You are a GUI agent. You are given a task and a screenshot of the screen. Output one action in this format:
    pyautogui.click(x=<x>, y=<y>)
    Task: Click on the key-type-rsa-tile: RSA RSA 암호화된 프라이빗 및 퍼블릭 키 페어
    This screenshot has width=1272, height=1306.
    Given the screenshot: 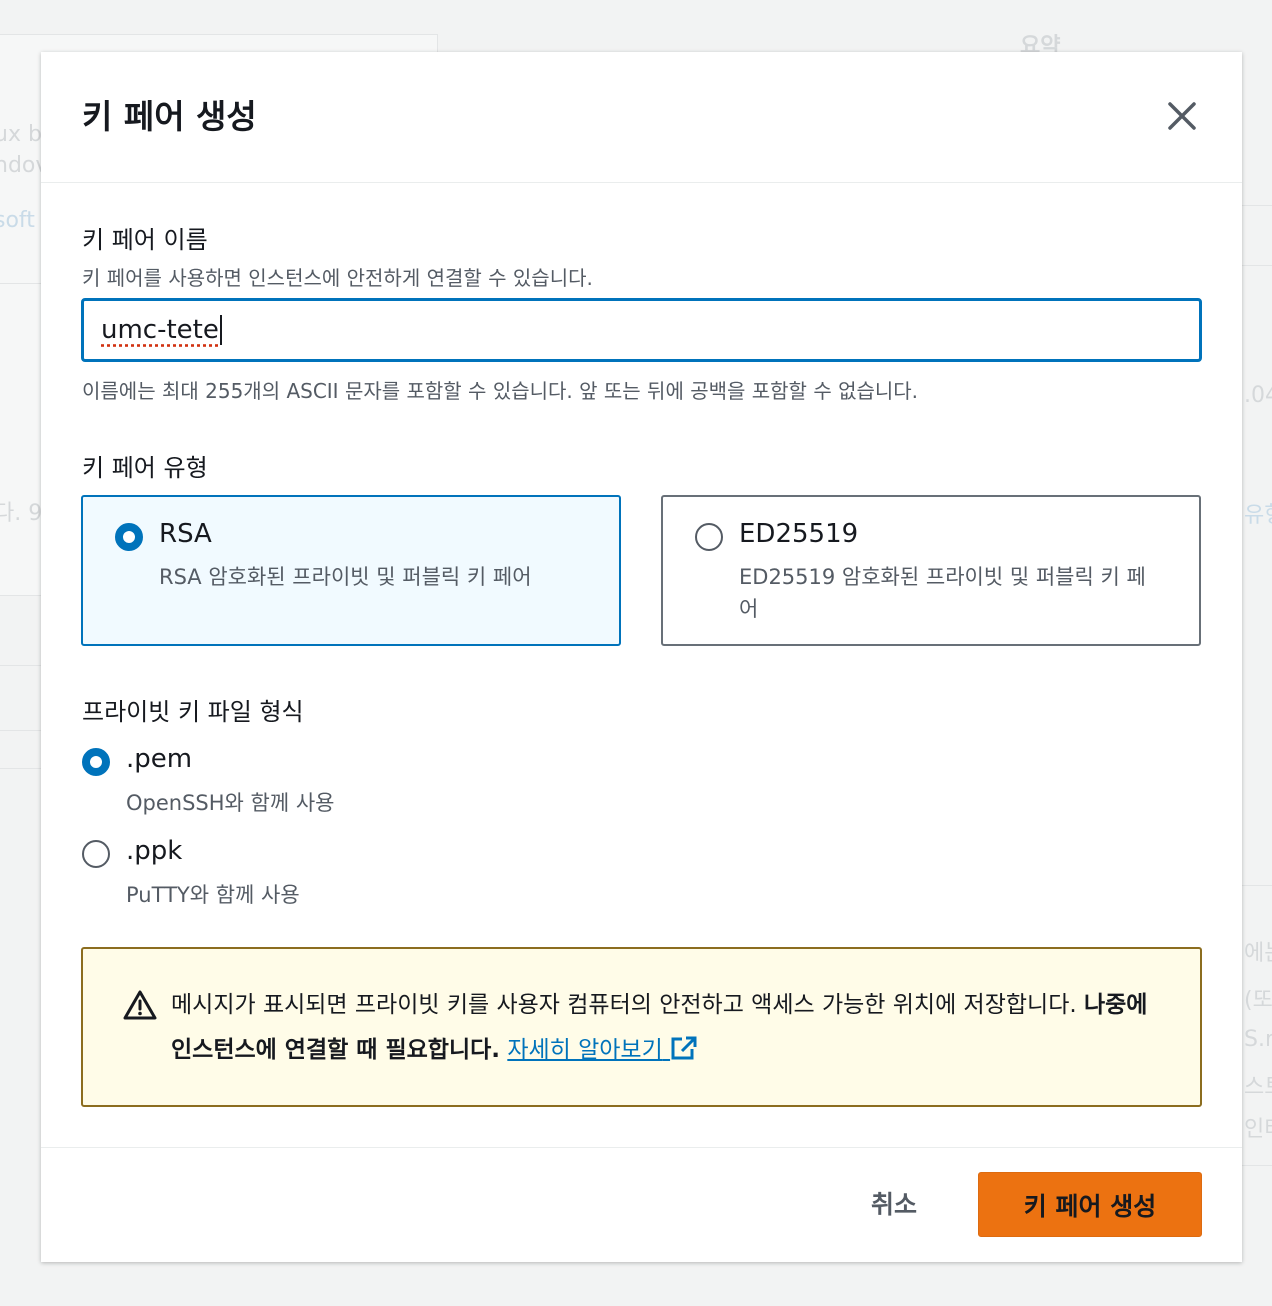 What is the action you would take?
    pyautogui.click(x=351, y=570)
    